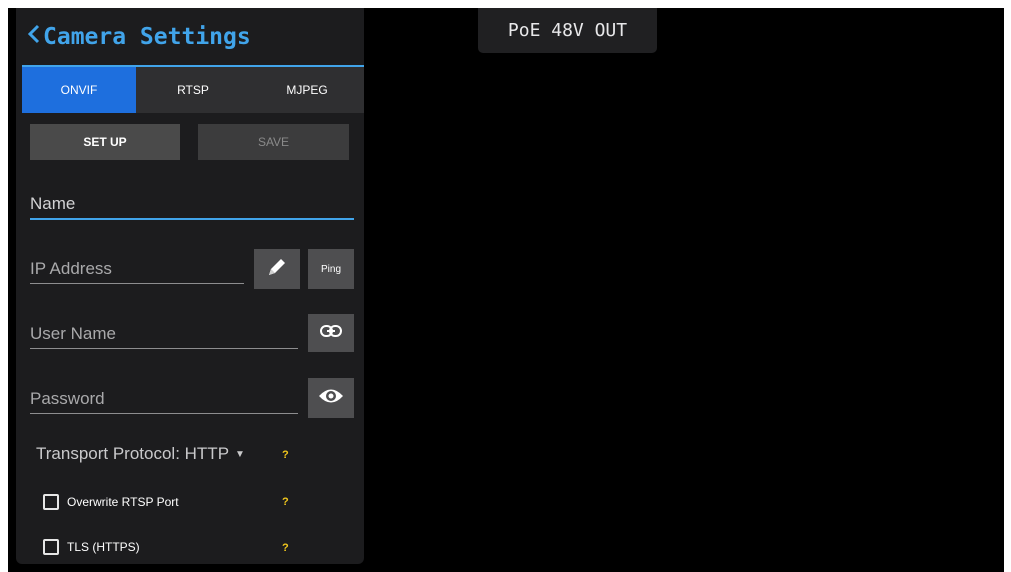 The image size is (1011, 572). I want to click on ping-button: Ping, so click(331, 269).